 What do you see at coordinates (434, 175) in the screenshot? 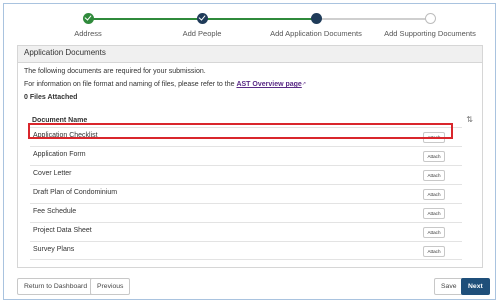
I see `attach-button-cover-letter: Attach` at bounding box center [434, 175].